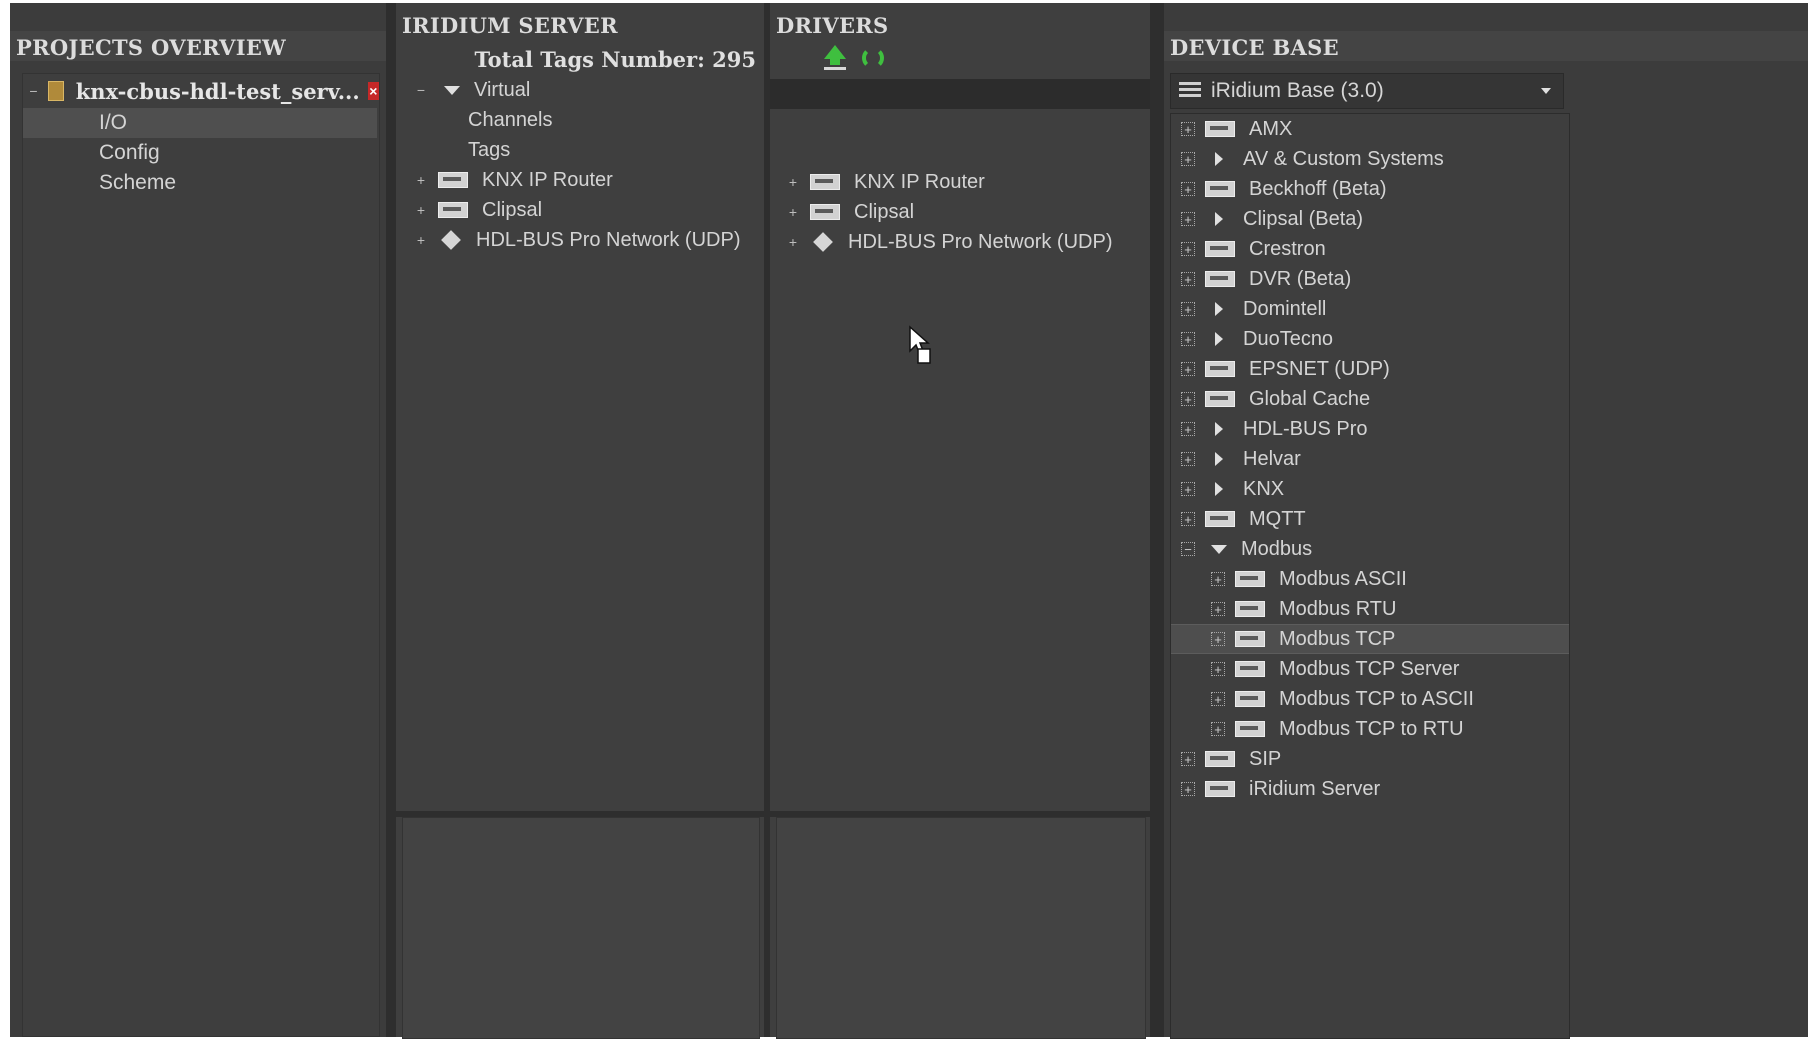  Describe the element at coordinates (1343, 158) in the screenshot. I see `device-base-label: AV & Custom Systems` at that location.